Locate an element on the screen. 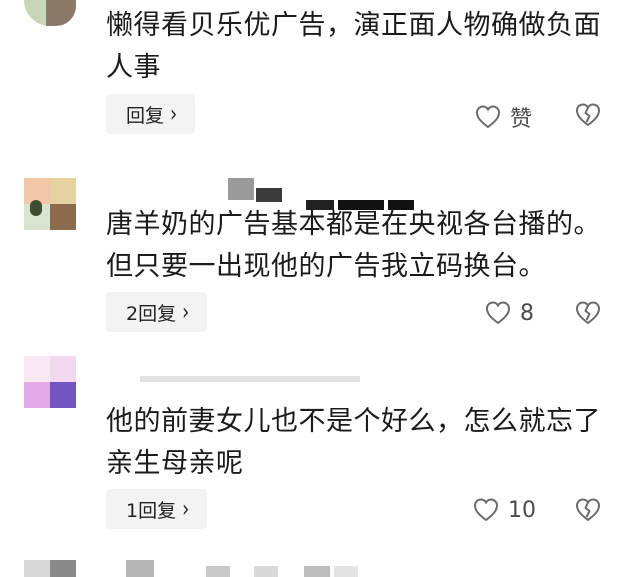  reply-label: 回复 is located at coordinates (145, 115).